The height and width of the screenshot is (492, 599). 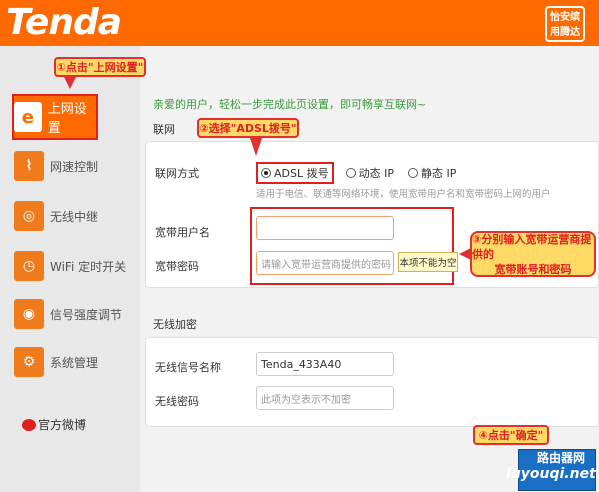 I want to click on sidebar-item-internet-settings: e 上网设置, so click(x=55, y=117).